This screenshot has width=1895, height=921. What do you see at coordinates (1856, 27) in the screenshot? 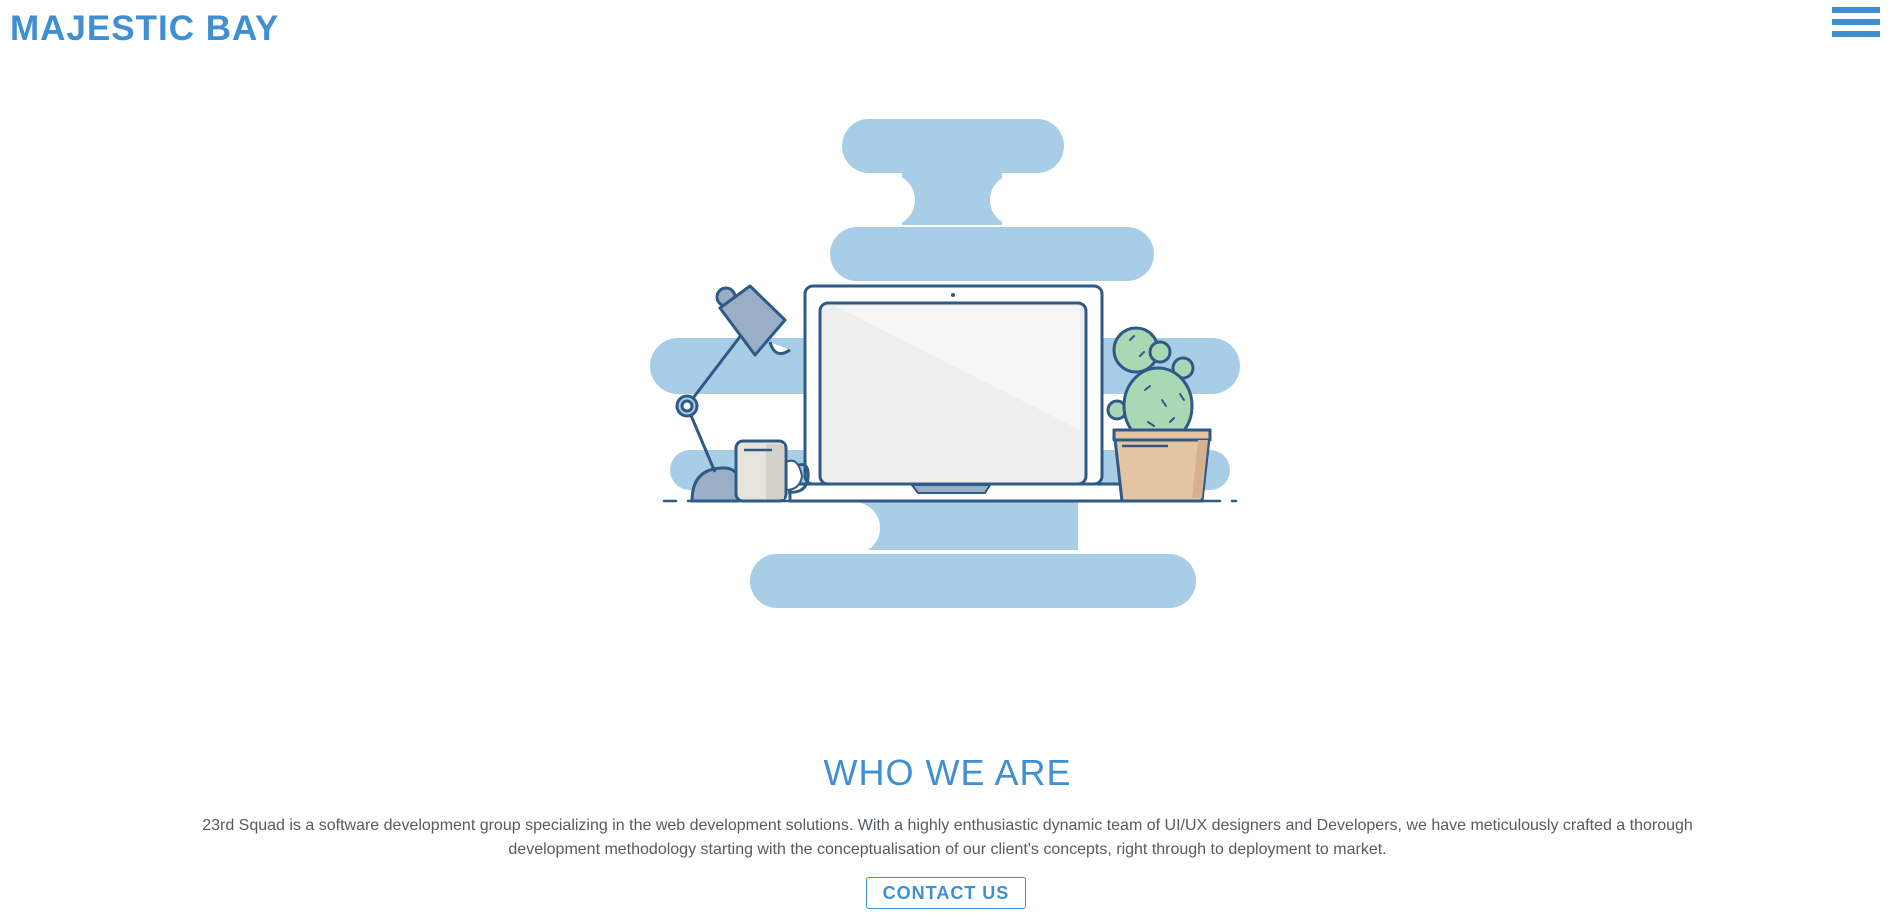
I see `hamburger-menu-icon` at bounding box center [1856, 27].